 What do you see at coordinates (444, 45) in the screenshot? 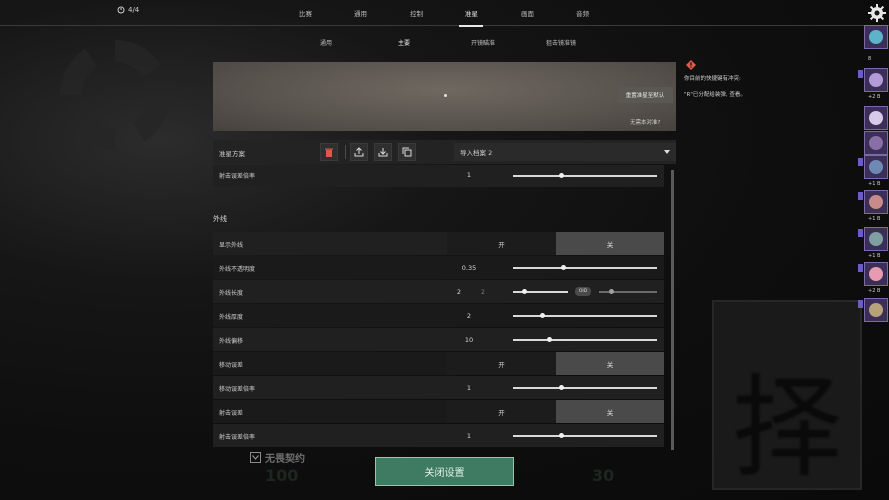
I see `sub-tabs: 通用 主要 开镜瞄准 狙击镜准镜` at bounding box center [444, 45].